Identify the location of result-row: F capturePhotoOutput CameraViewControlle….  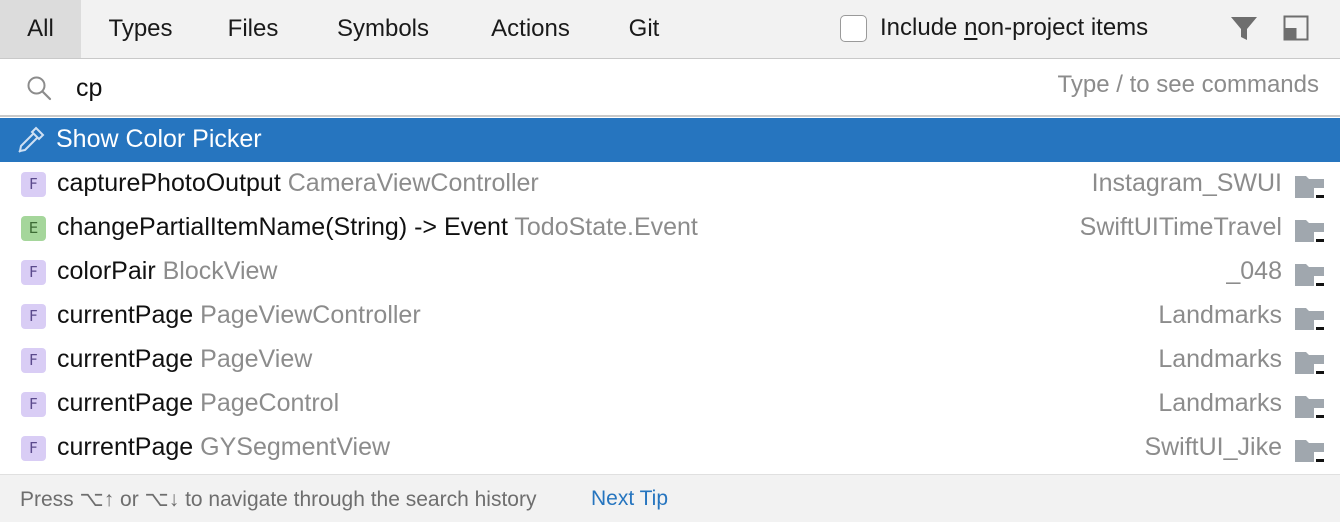
(670, 184).